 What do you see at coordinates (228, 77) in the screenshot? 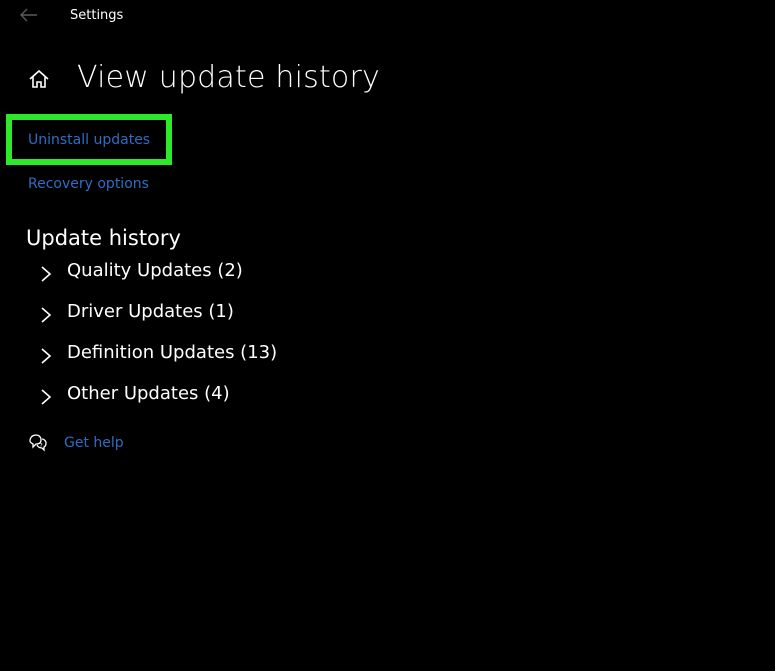
I see `page-title: View update history` at bounding box center [228, 77].